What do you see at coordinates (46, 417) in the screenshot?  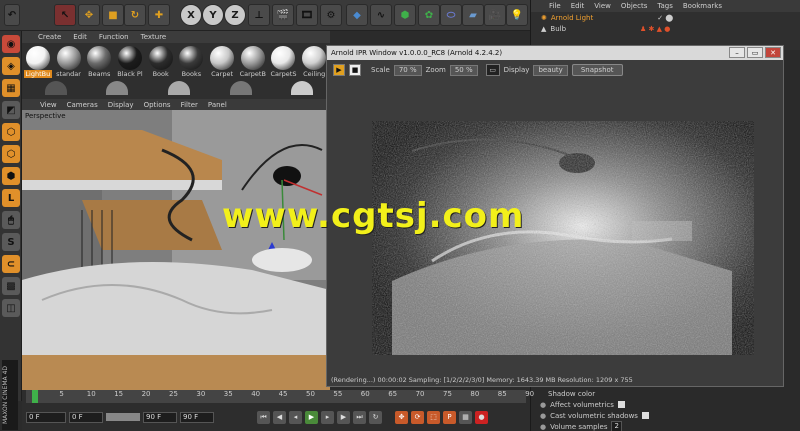 I see `start-frame-field: 0 F` at bounding box center [46, 417].